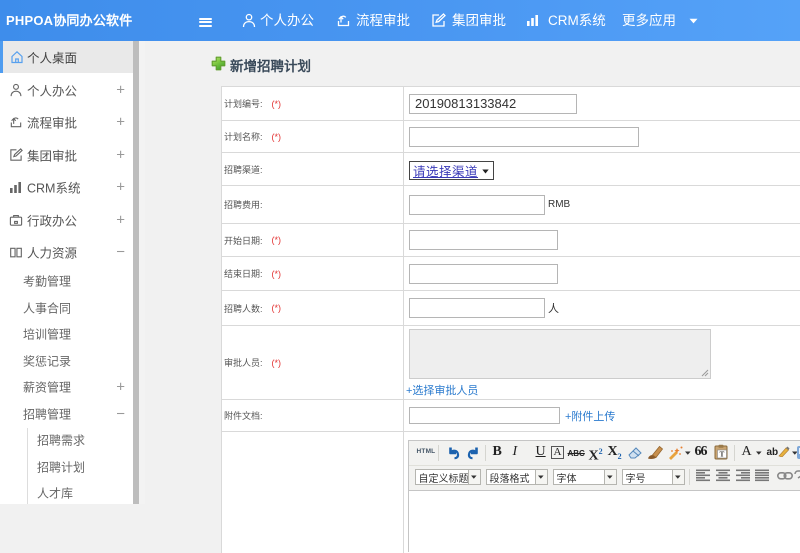 This screenshot has height=553, width=800. What do you see at coordinates (721, 455) in the screenshot?
I see `svg-text: T` at bounding box center [721, 455].